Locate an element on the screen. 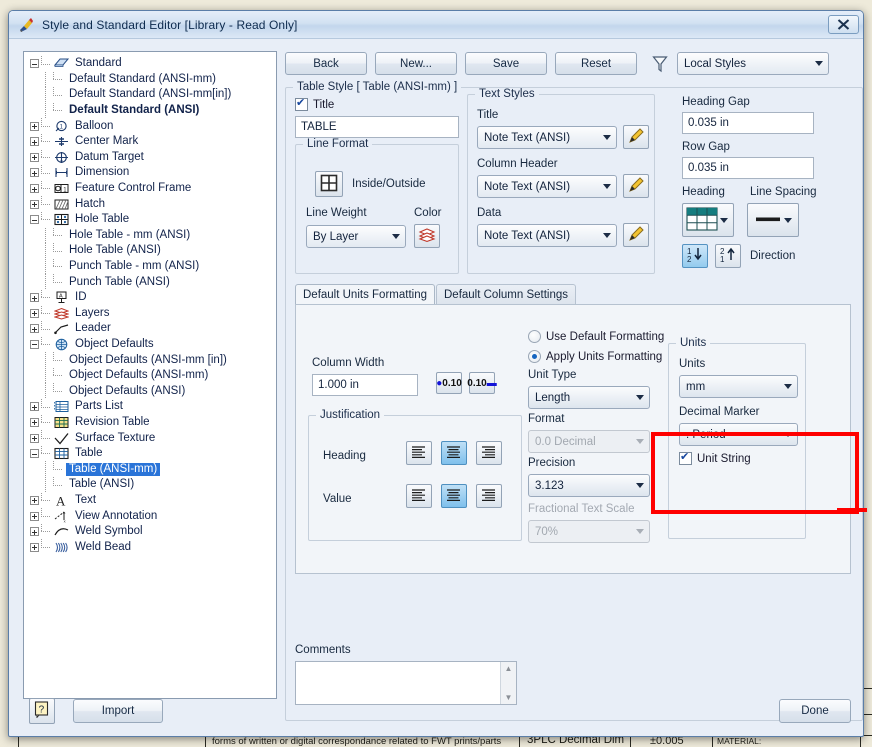 This screenshot has height=747, width=872. save-button: Save is located at coordinates (506, 63).